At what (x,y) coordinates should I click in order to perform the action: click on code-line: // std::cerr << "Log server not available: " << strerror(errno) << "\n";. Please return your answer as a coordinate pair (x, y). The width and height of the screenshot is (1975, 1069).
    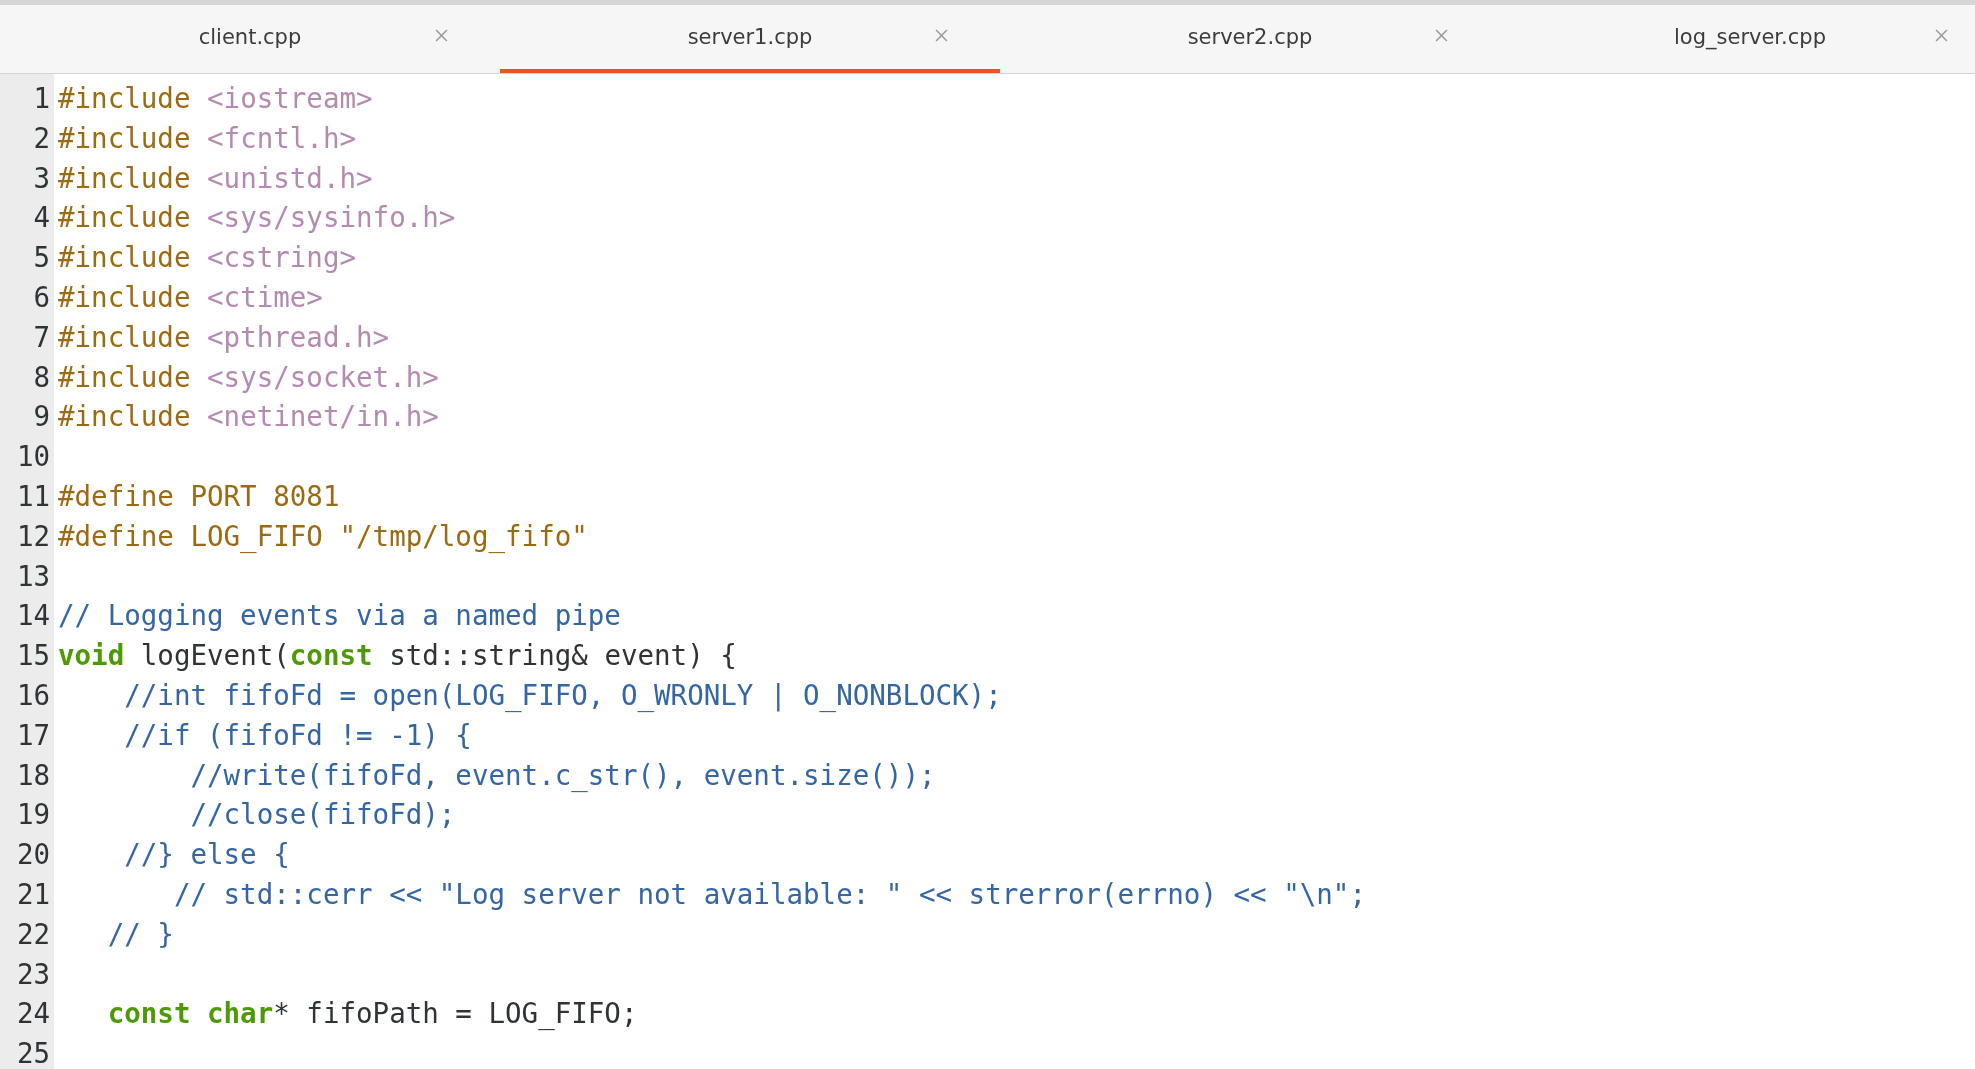
    Looking at the image, I should click on (769, 893).